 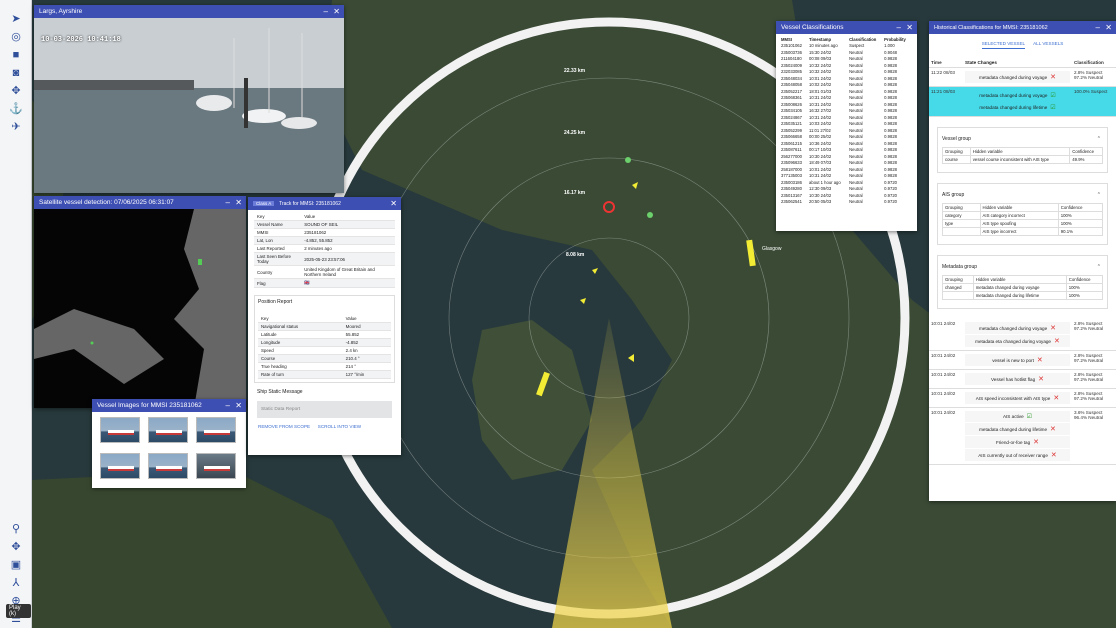 I want to click on navigation-icon: ➤, so click(x=16, y=19).